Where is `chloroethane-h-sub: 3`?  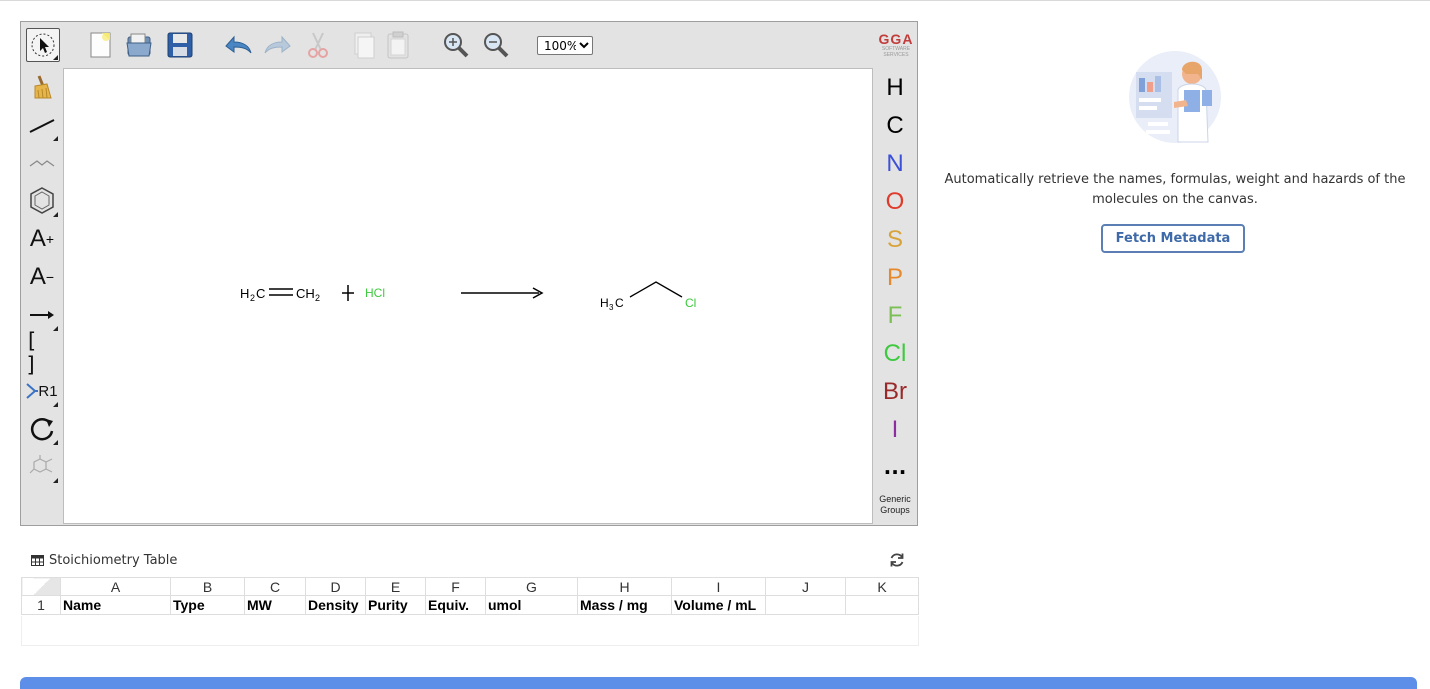 chloroethane-h-sub: 3 is located at coordinates (611, 307).